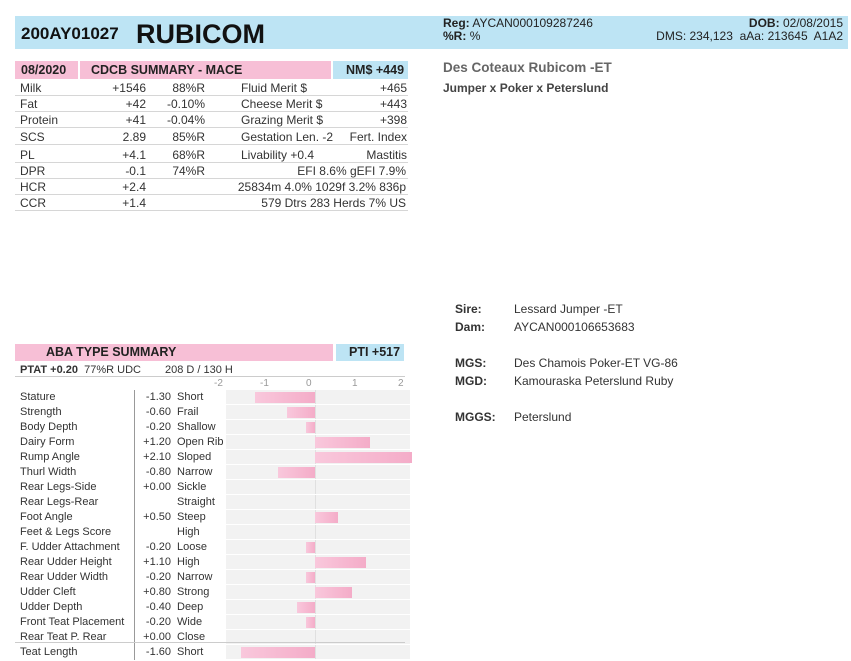 The height and width of the screenshot is (661, 851). What do you see at coordinates (386, 155) in the screenshot?
I see `cdcb-merit-value: Mastitis` at bounding box center [386, 155].